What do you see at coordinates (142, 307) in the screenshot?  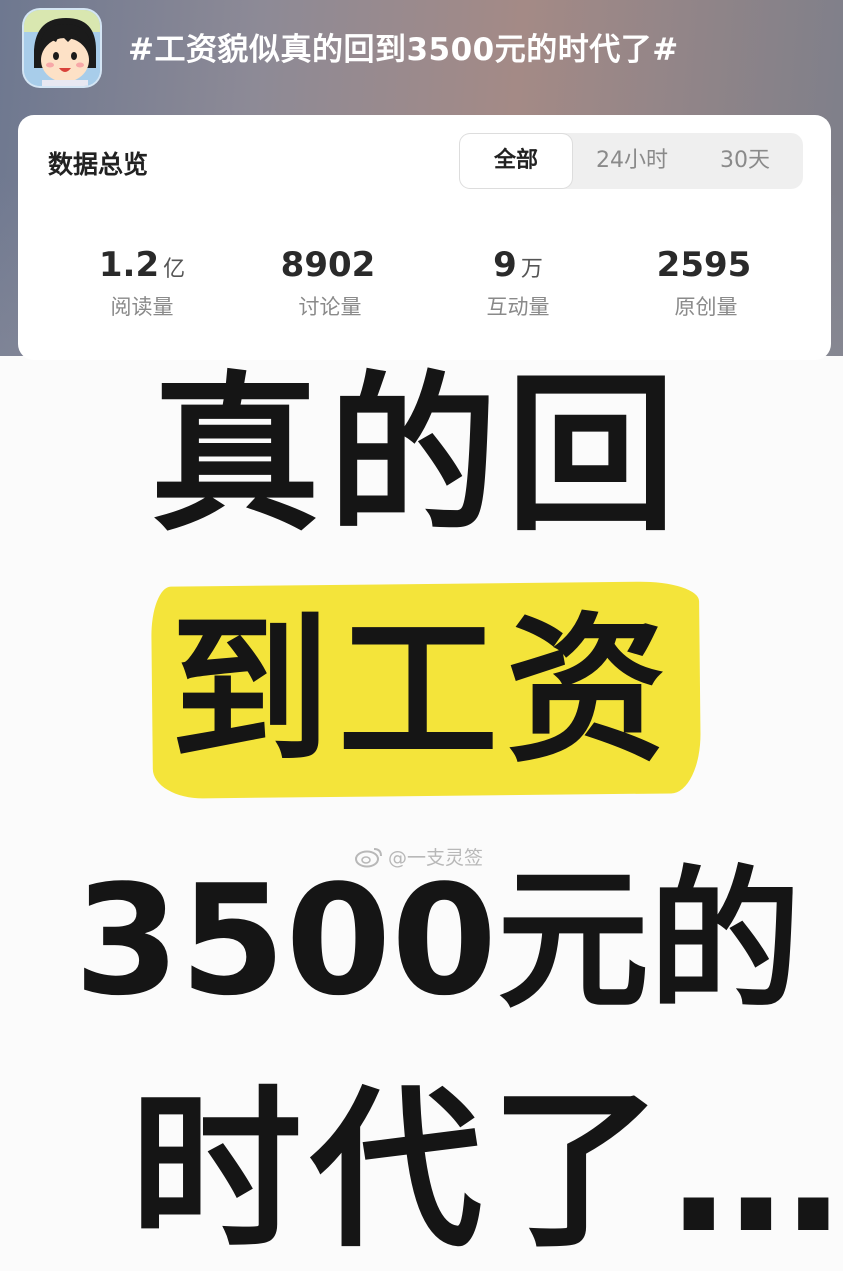 I see `stat-label: 阅读量` at bounding box center [142, 307].